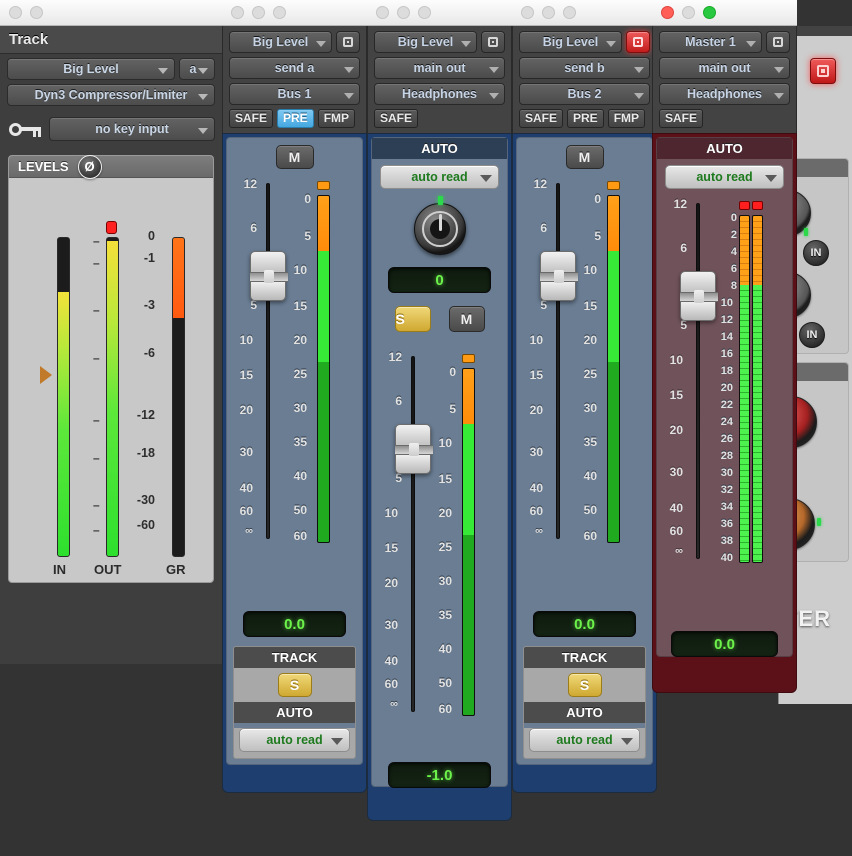 The width and height of the screenshot is (852, 856). What do you see at coordinates (757, 205) in the screenshot?
I see `clip-indicator-right` at bounding box center [757, 205].